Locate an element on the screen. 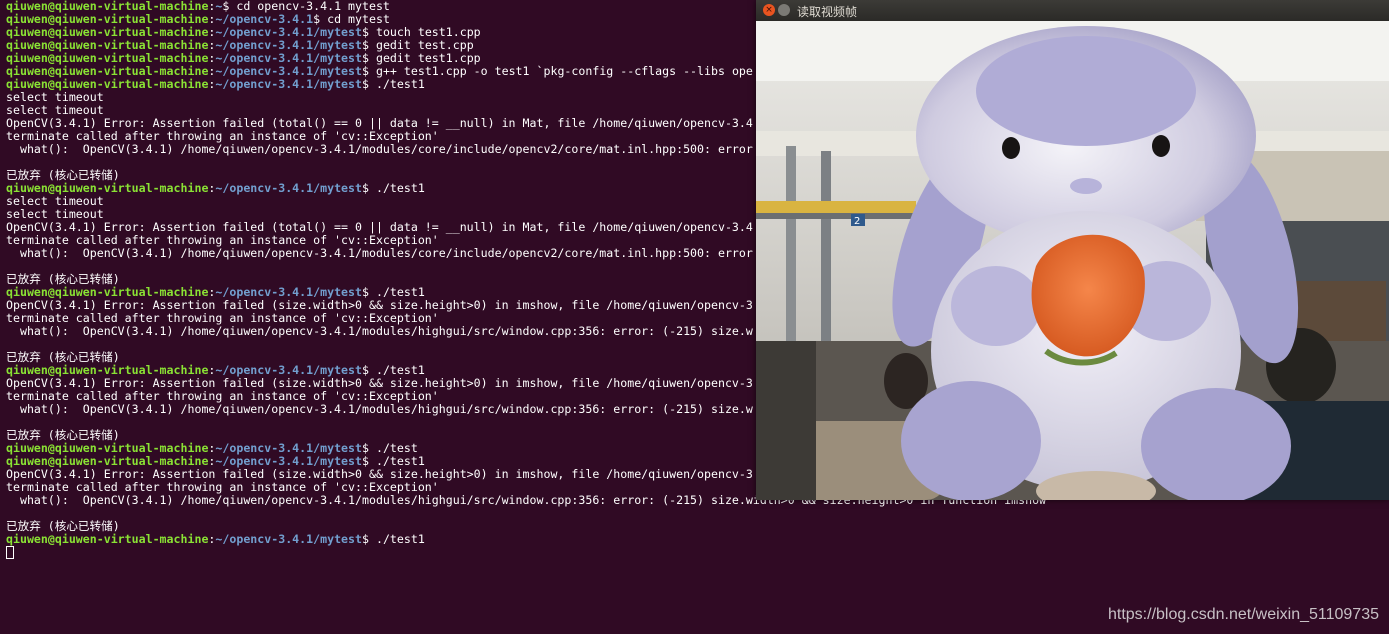  command-text: $ gedit test.cpp is located at coordinates (418, 45).